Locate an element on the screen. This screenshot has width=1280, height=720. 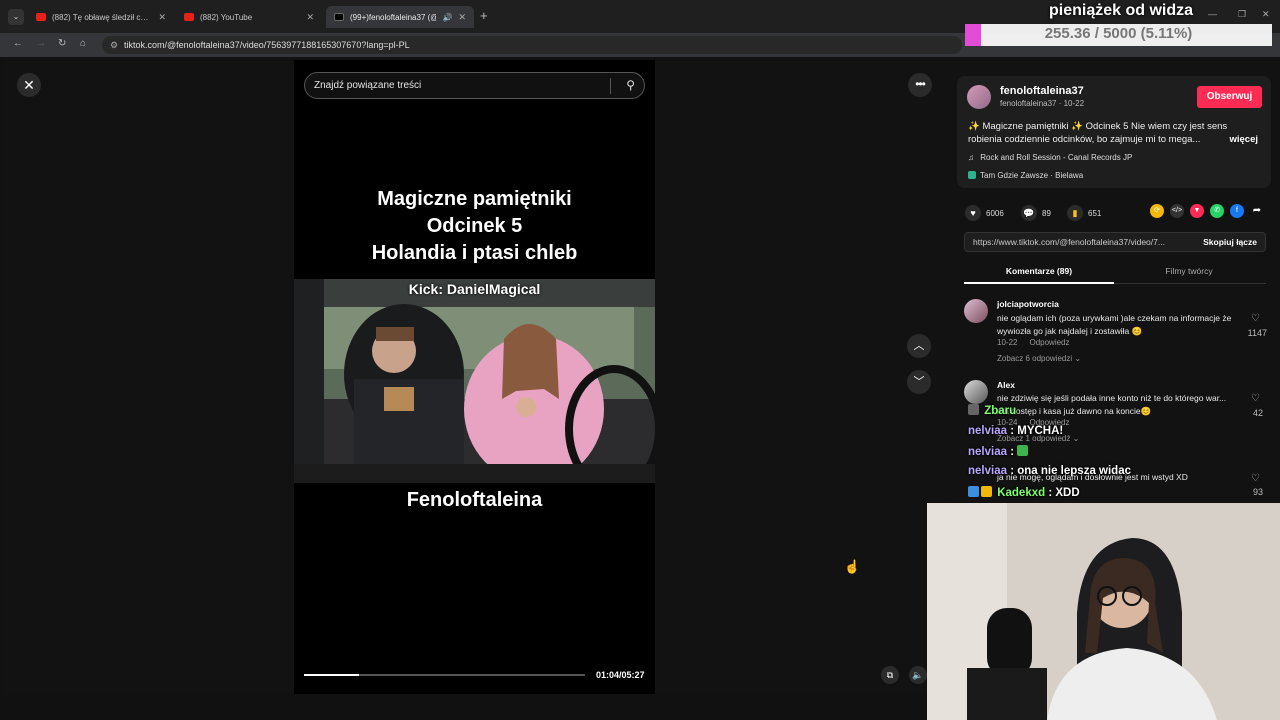
like-count: 6006 is located at coordinates (995, 213).